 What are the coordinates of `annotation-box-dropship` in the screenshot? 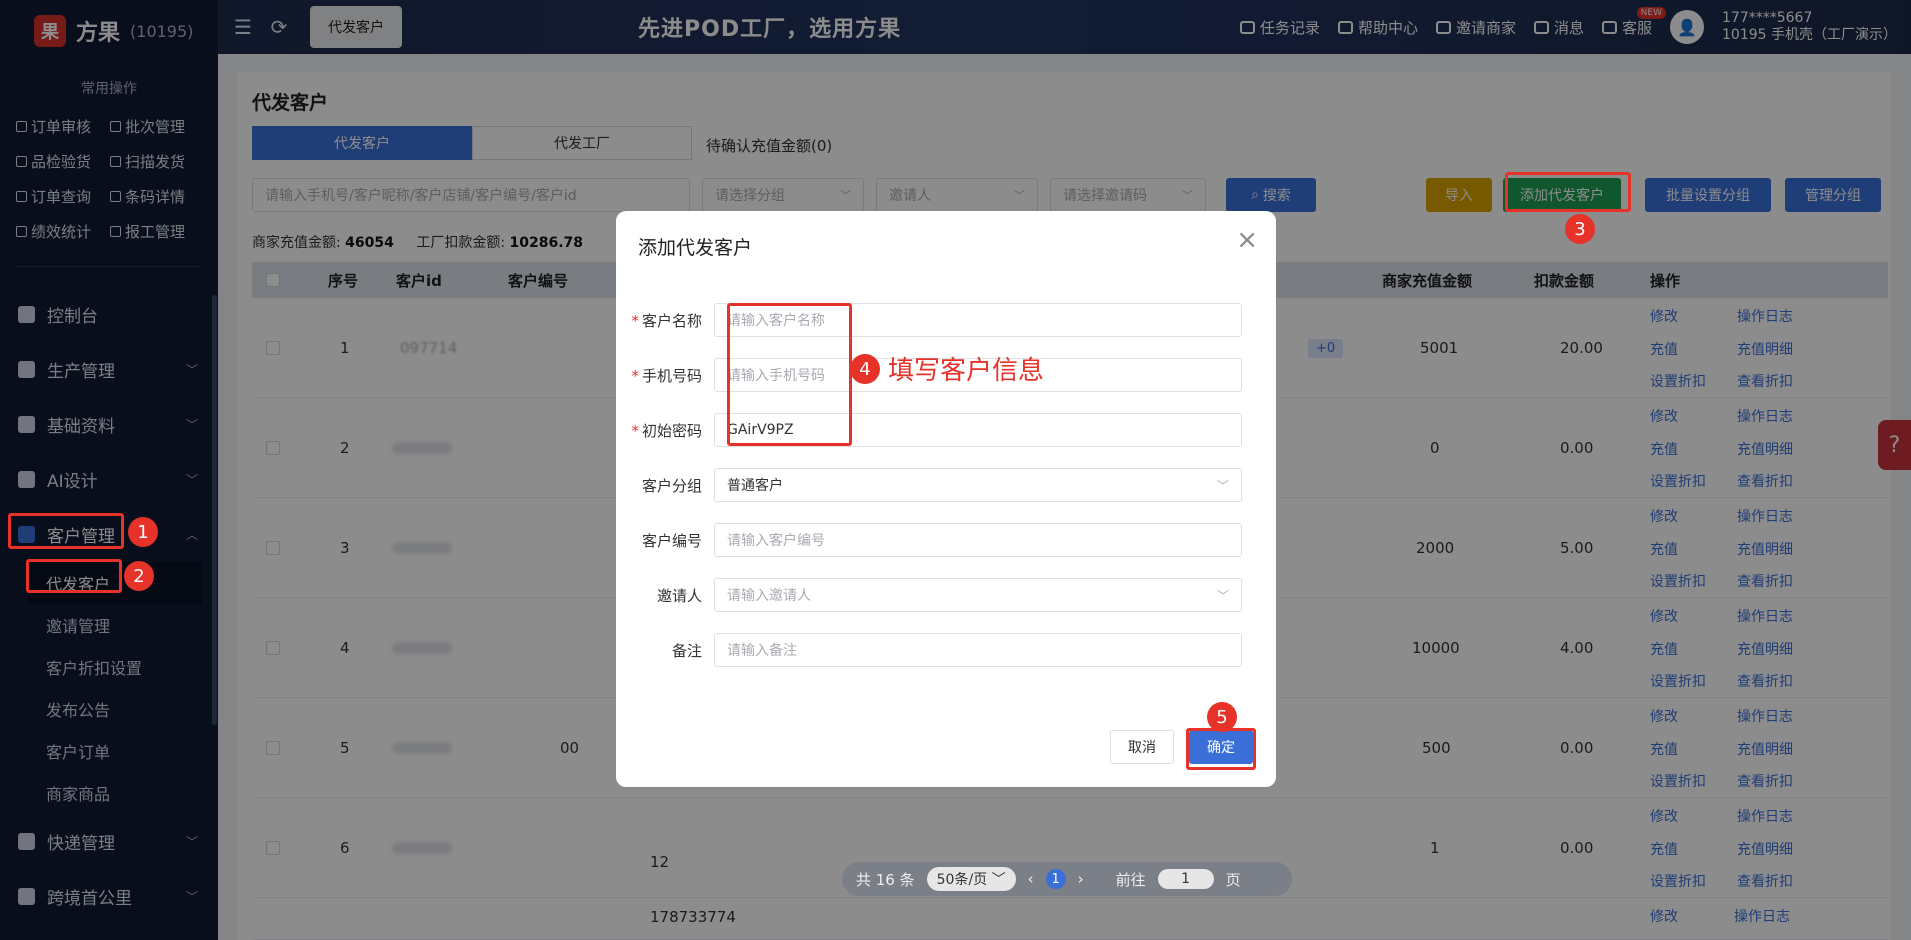 It's located at (74, 576).